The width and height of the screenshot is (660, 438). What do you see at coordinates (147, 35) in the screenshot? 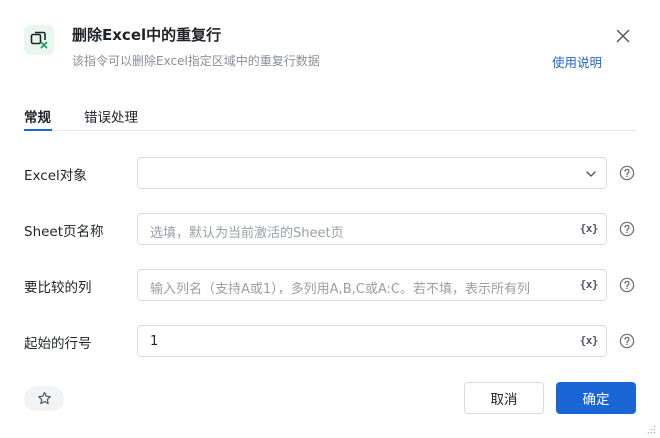
I see `dialog-title: 删除Excel中的重复行` at bounding box center [147, 35].